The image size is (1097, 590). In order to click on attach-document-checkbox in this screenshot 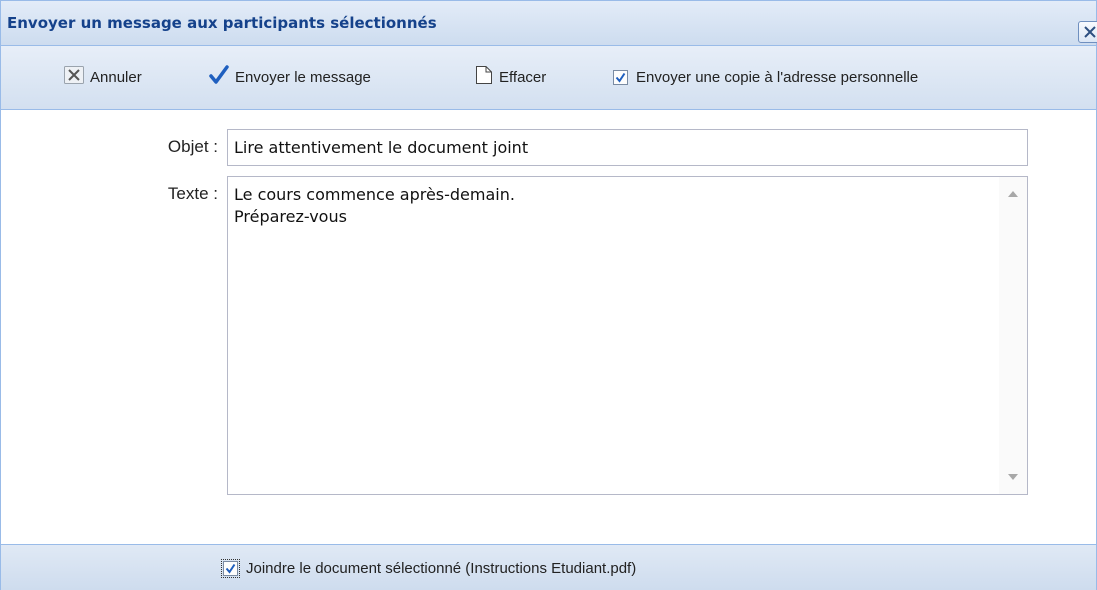, I will do `click(230, 568)`.